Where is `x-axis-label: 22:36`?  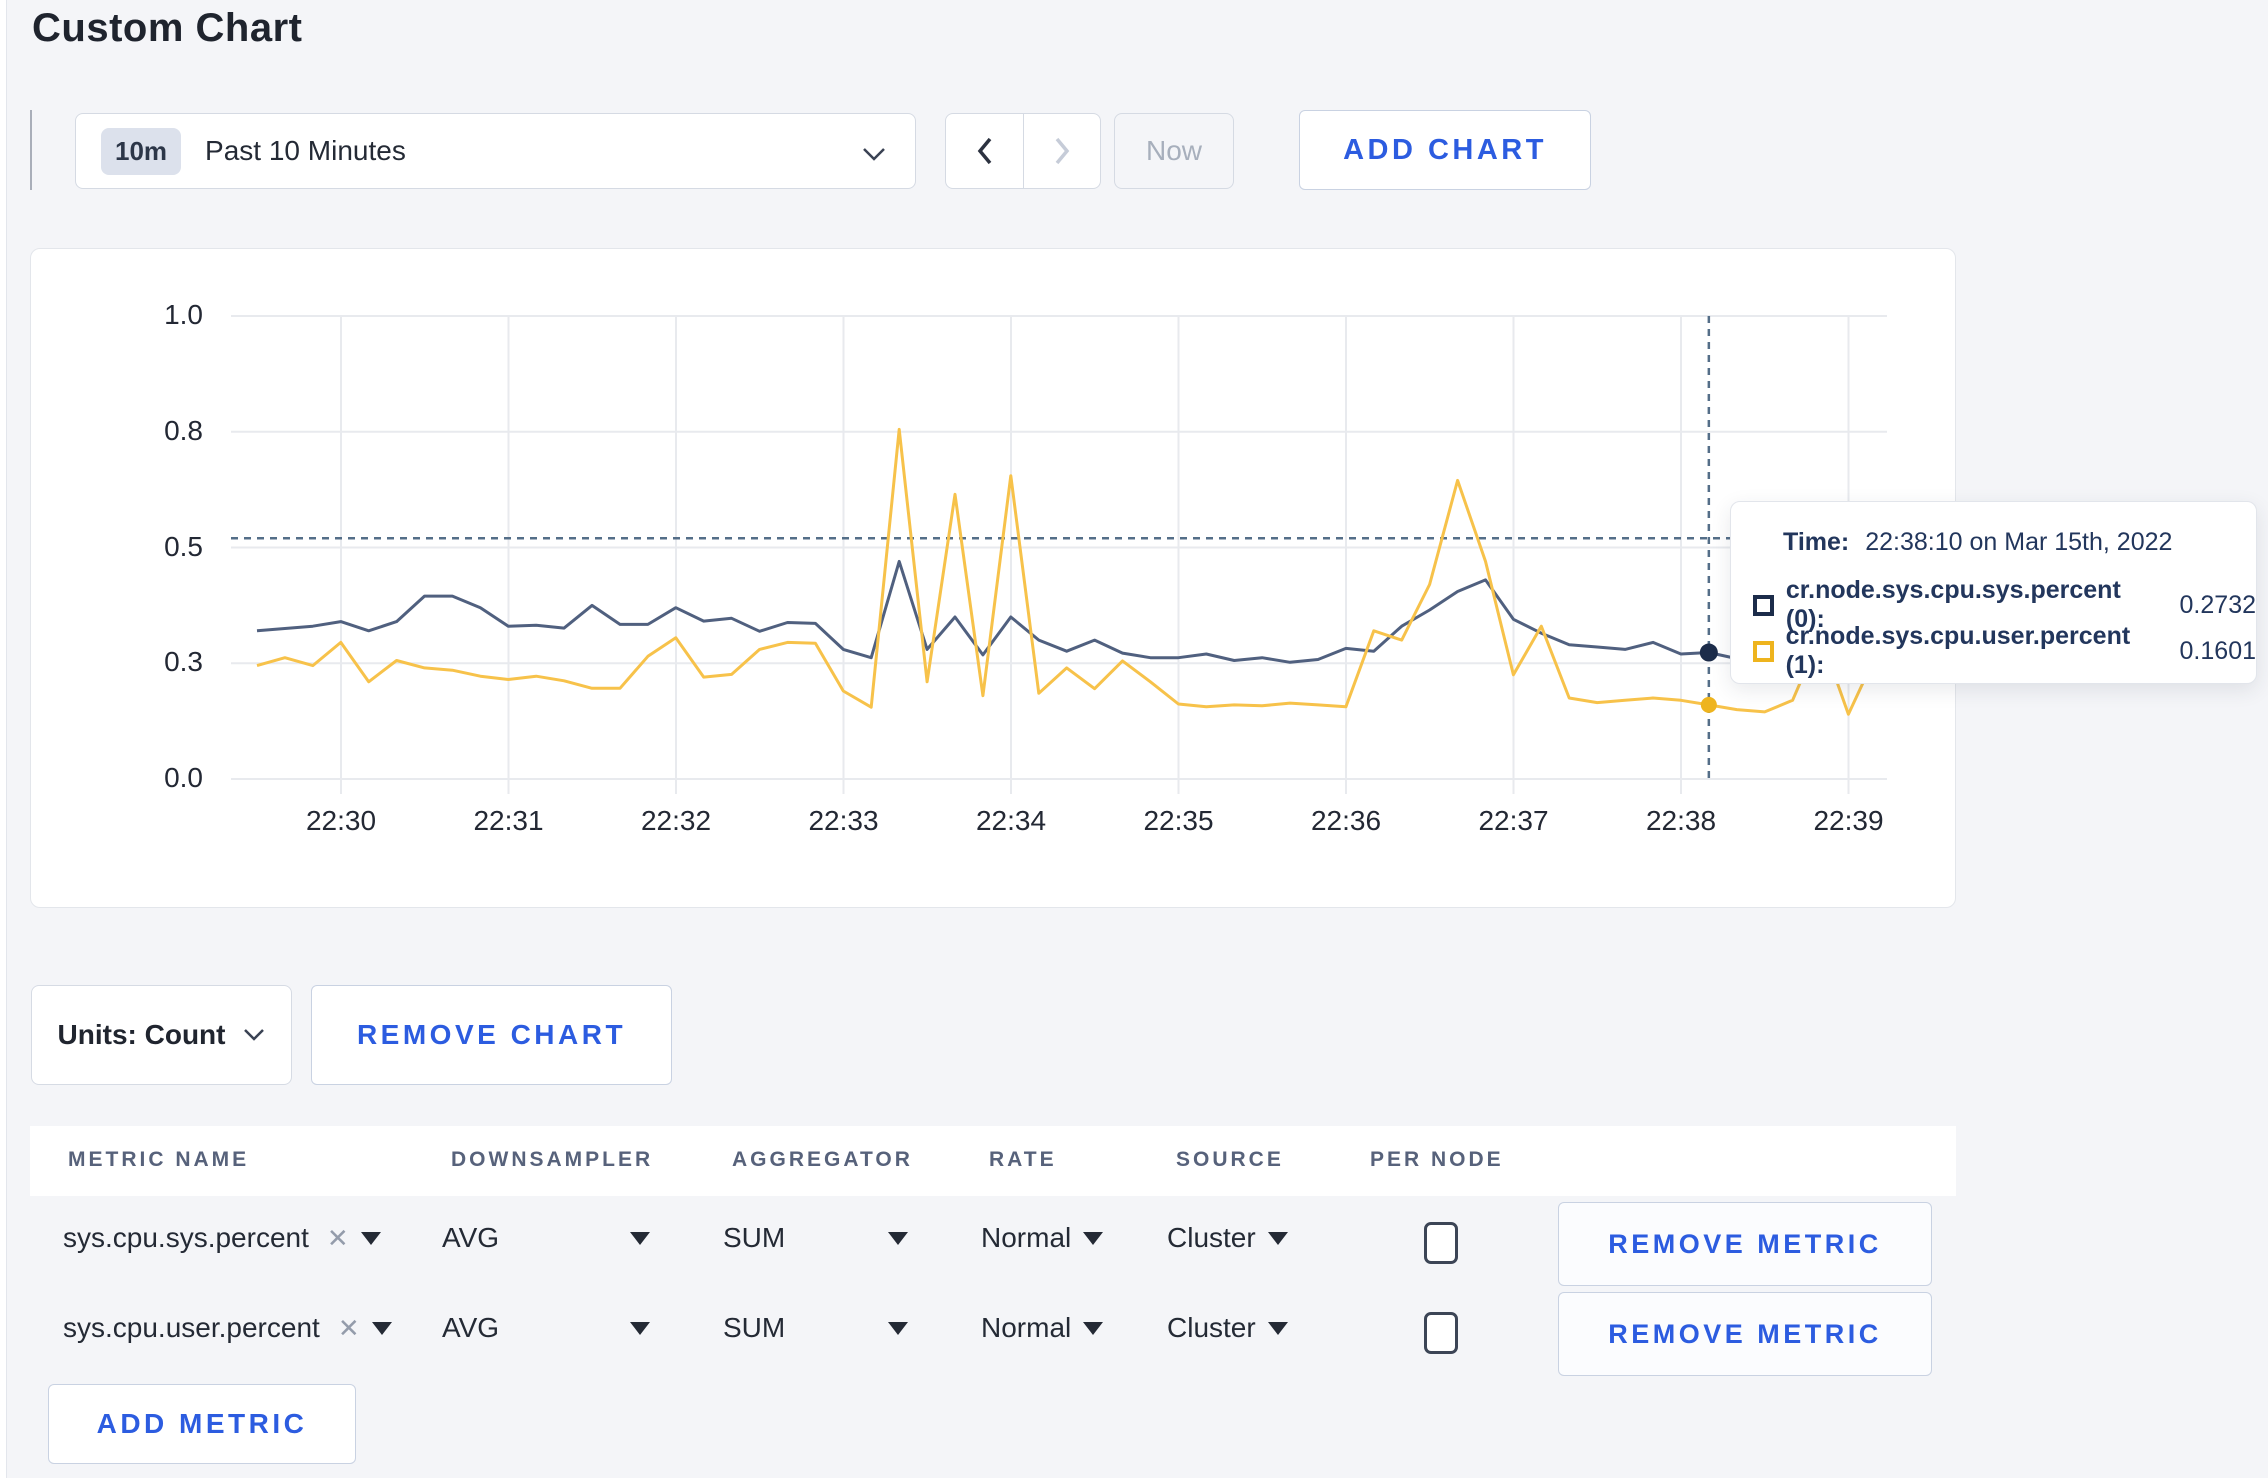 x-axis-label: 22:36 is located at coordinates (1346, 820).